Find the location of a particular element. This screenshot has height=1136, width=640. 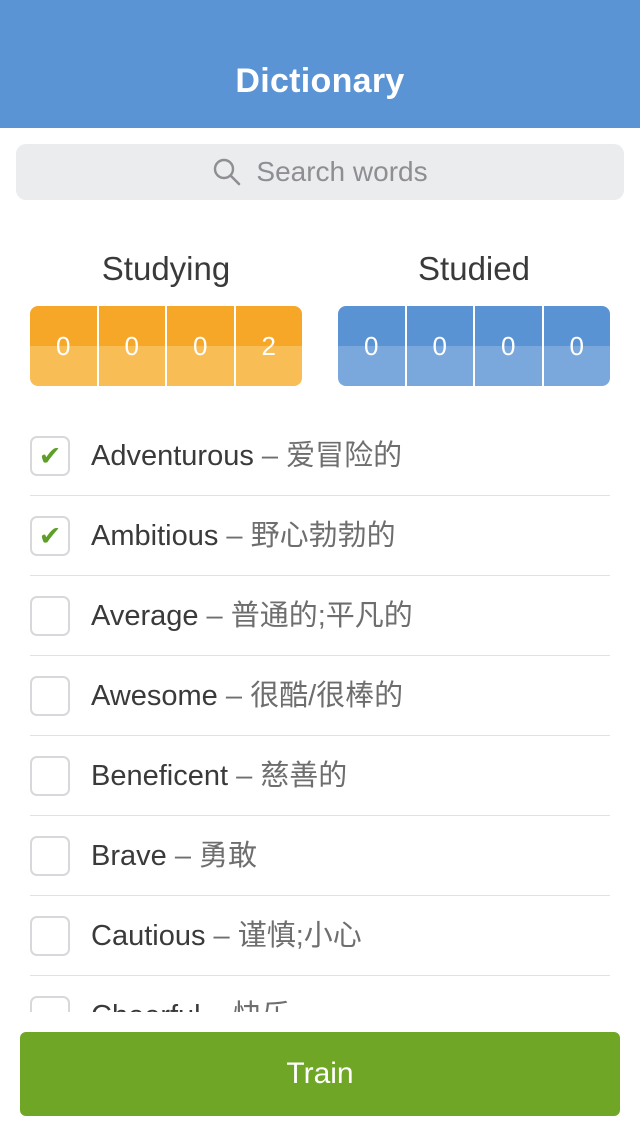

word-row: Brave – 勇敢 is located at coordinates (320, 856).